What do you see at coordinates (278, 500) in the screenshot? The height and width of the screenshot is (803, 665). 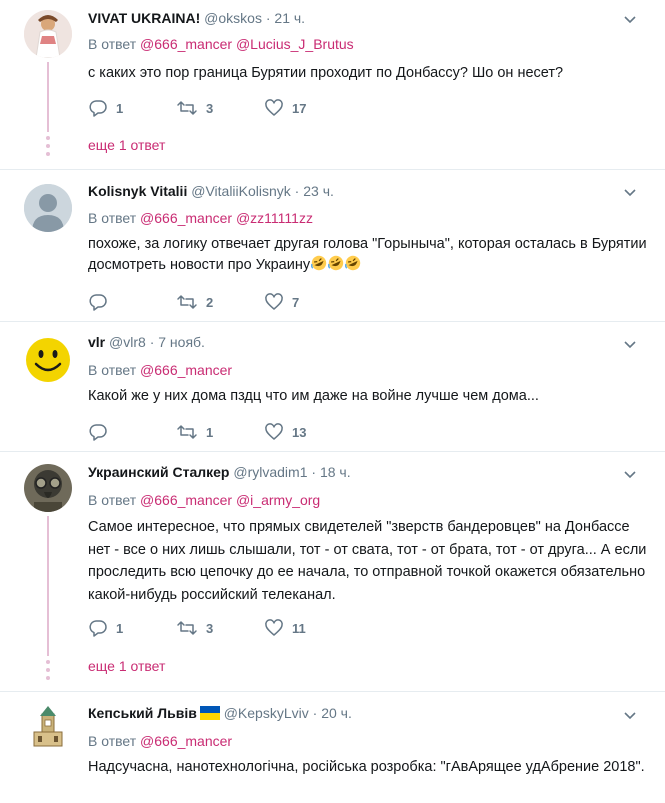 I see `mention-link: @i_army_org` at bounding box center [278, 500].